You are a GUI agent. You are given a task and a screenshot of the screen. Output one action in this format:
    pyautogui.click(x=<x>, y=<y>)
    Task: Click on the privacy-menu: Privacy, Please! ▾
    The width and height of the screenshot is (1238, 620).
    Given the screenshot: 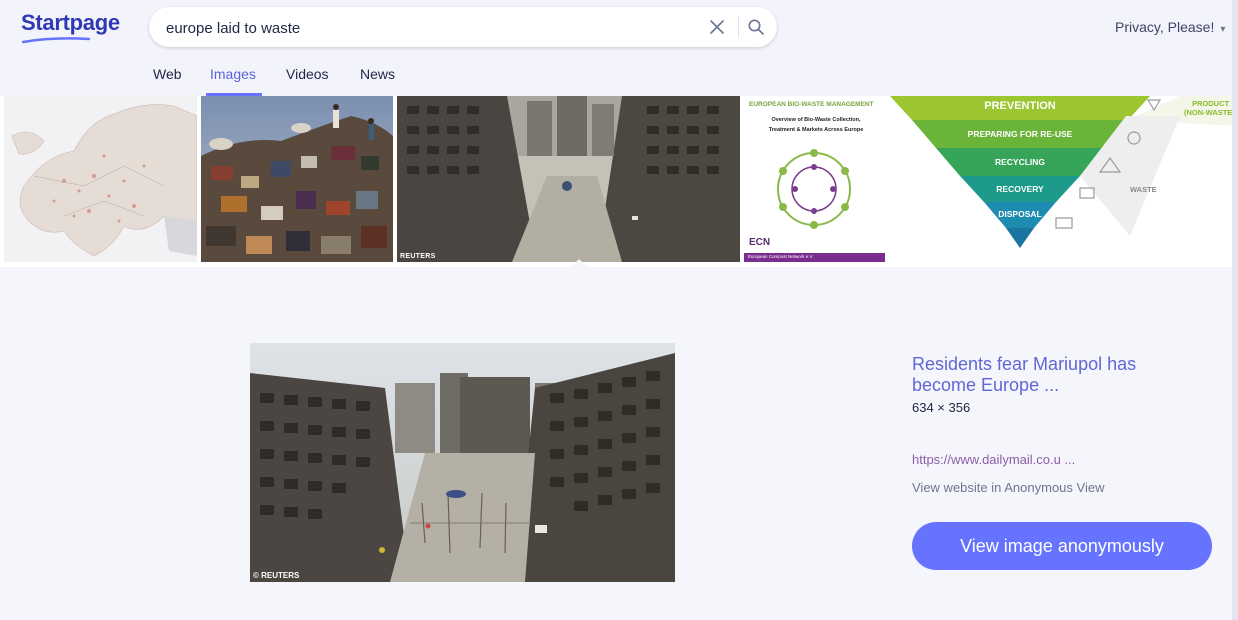 What is the action you would take?
    pyautogui.click(x=1170, y=27)
    